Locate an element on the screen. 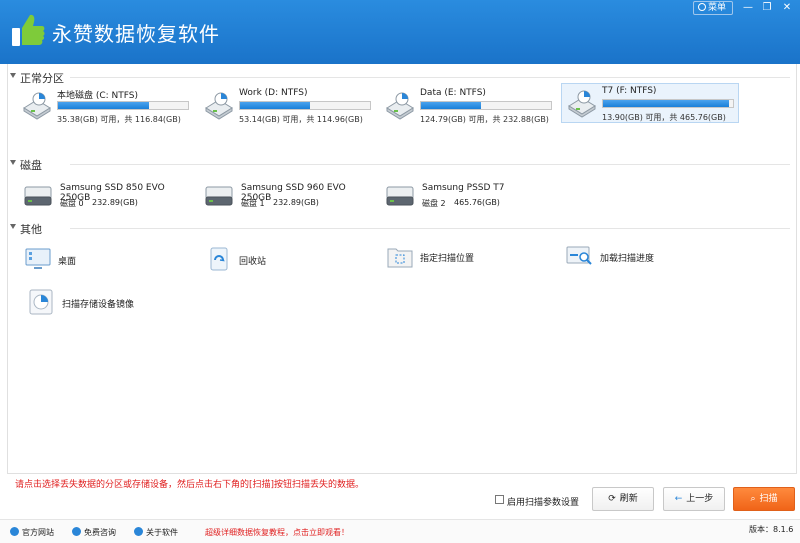 Image resolution: width=800 pixels, height=543 pixels. scan-params-label: 启用扫描参数设置 is located at coordinates (543, 503).